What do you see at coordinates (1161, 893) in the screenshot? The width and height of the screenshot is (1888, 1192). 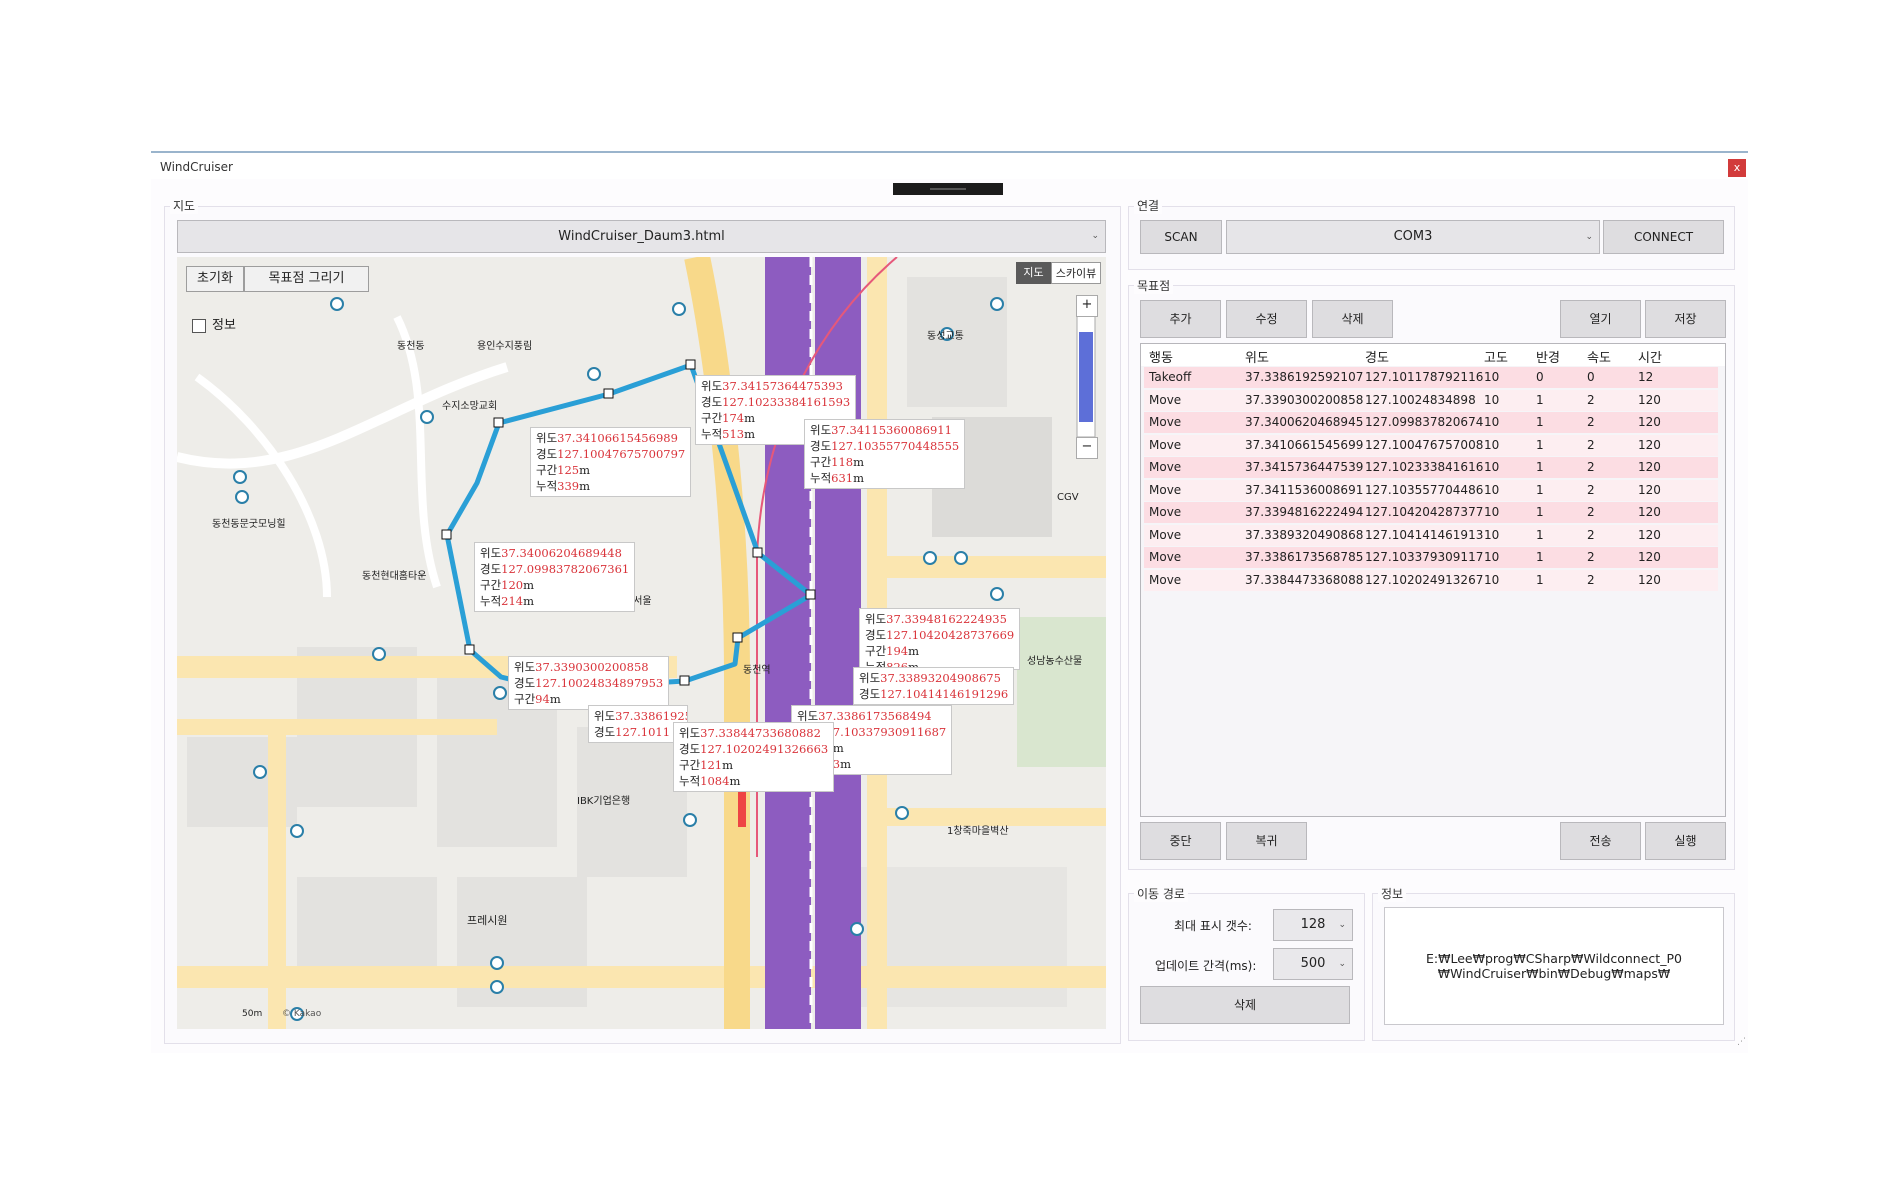 I see `path-group-label: 이동 경로` at bounding box center [1161, 893].